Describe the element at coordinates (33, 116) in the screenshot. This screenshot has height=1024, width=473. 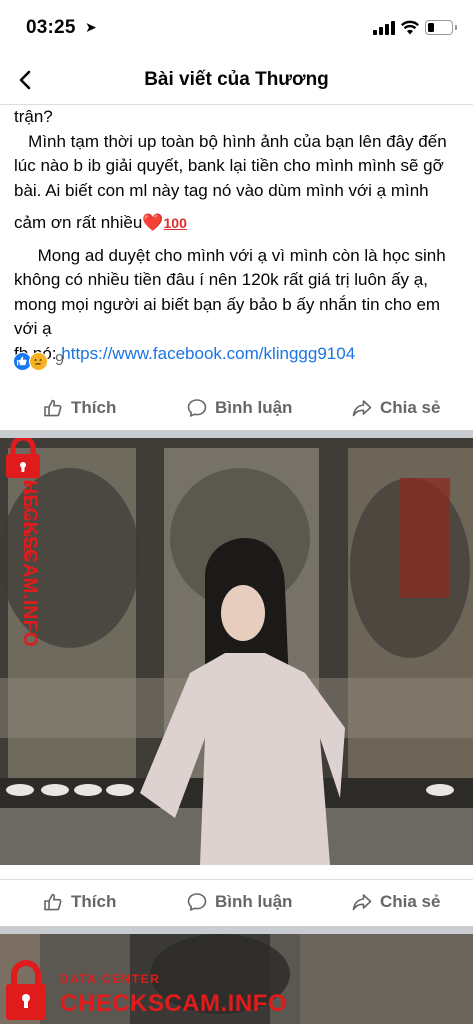
I see `post-line: trận?` at that location.